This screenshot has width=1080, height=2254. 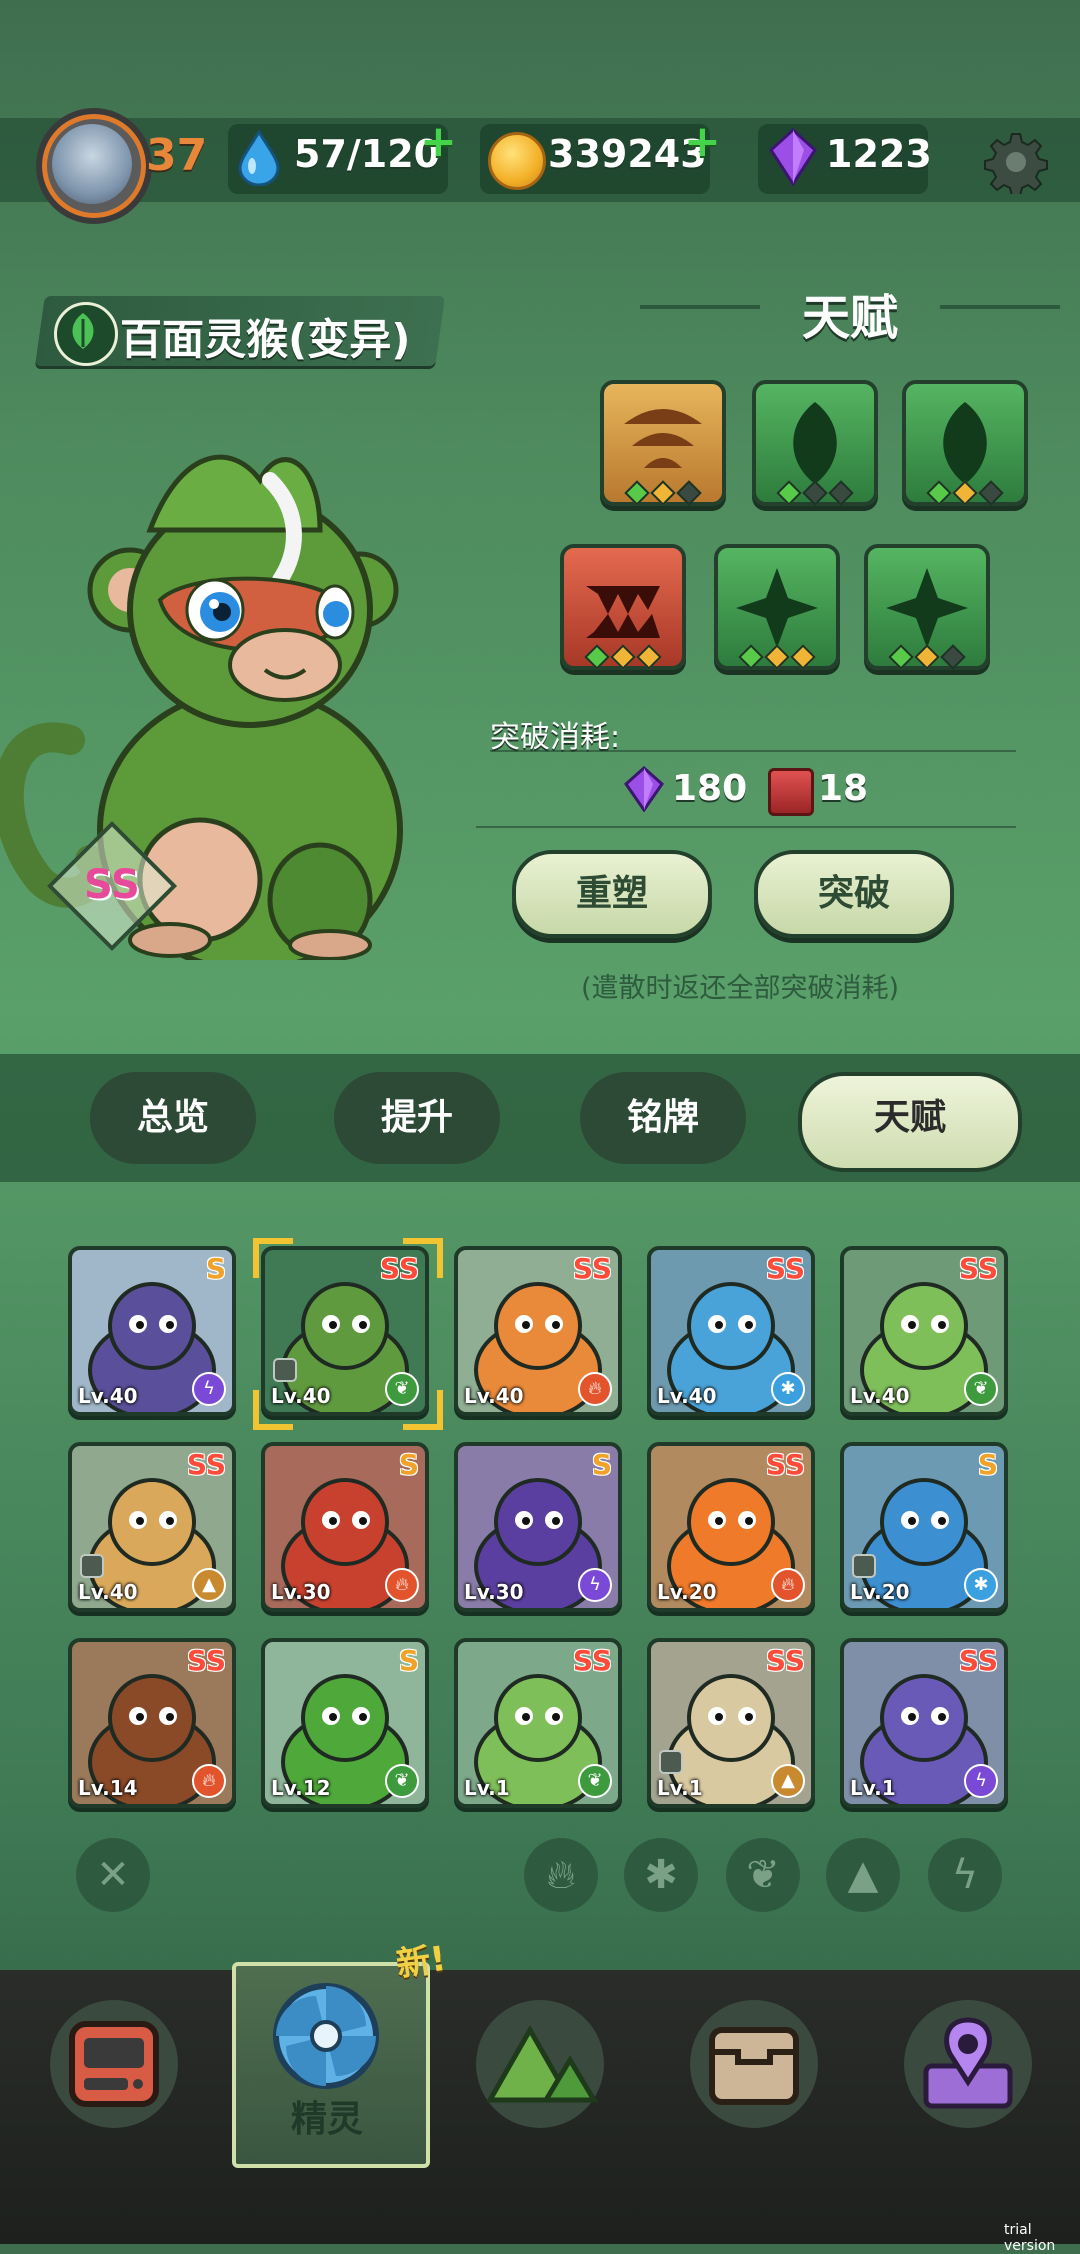 I want to click on fire-icon: 🔥︎, so click(x=561, y=1875).